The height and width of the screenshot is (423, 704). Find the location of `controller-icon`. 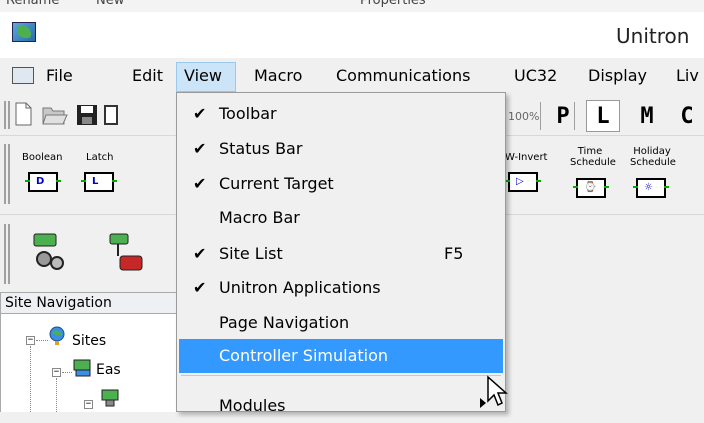

controller-icon is located at coordinates (110, 398).